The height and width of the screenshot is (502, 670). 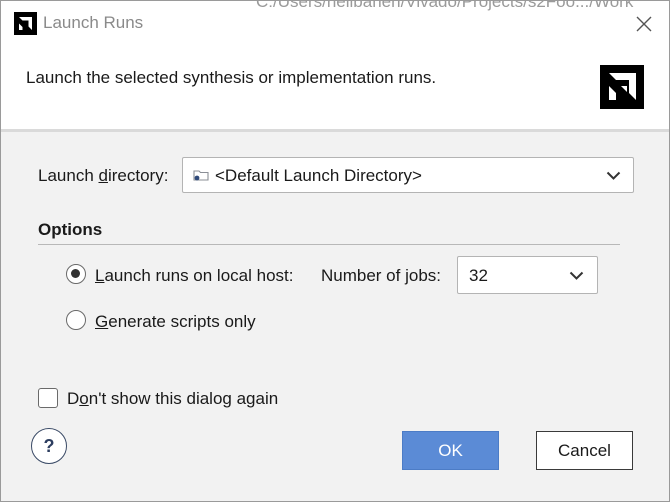 I want to click on local-host-label: Launch runs on local host:, so click(x=194, y=276).